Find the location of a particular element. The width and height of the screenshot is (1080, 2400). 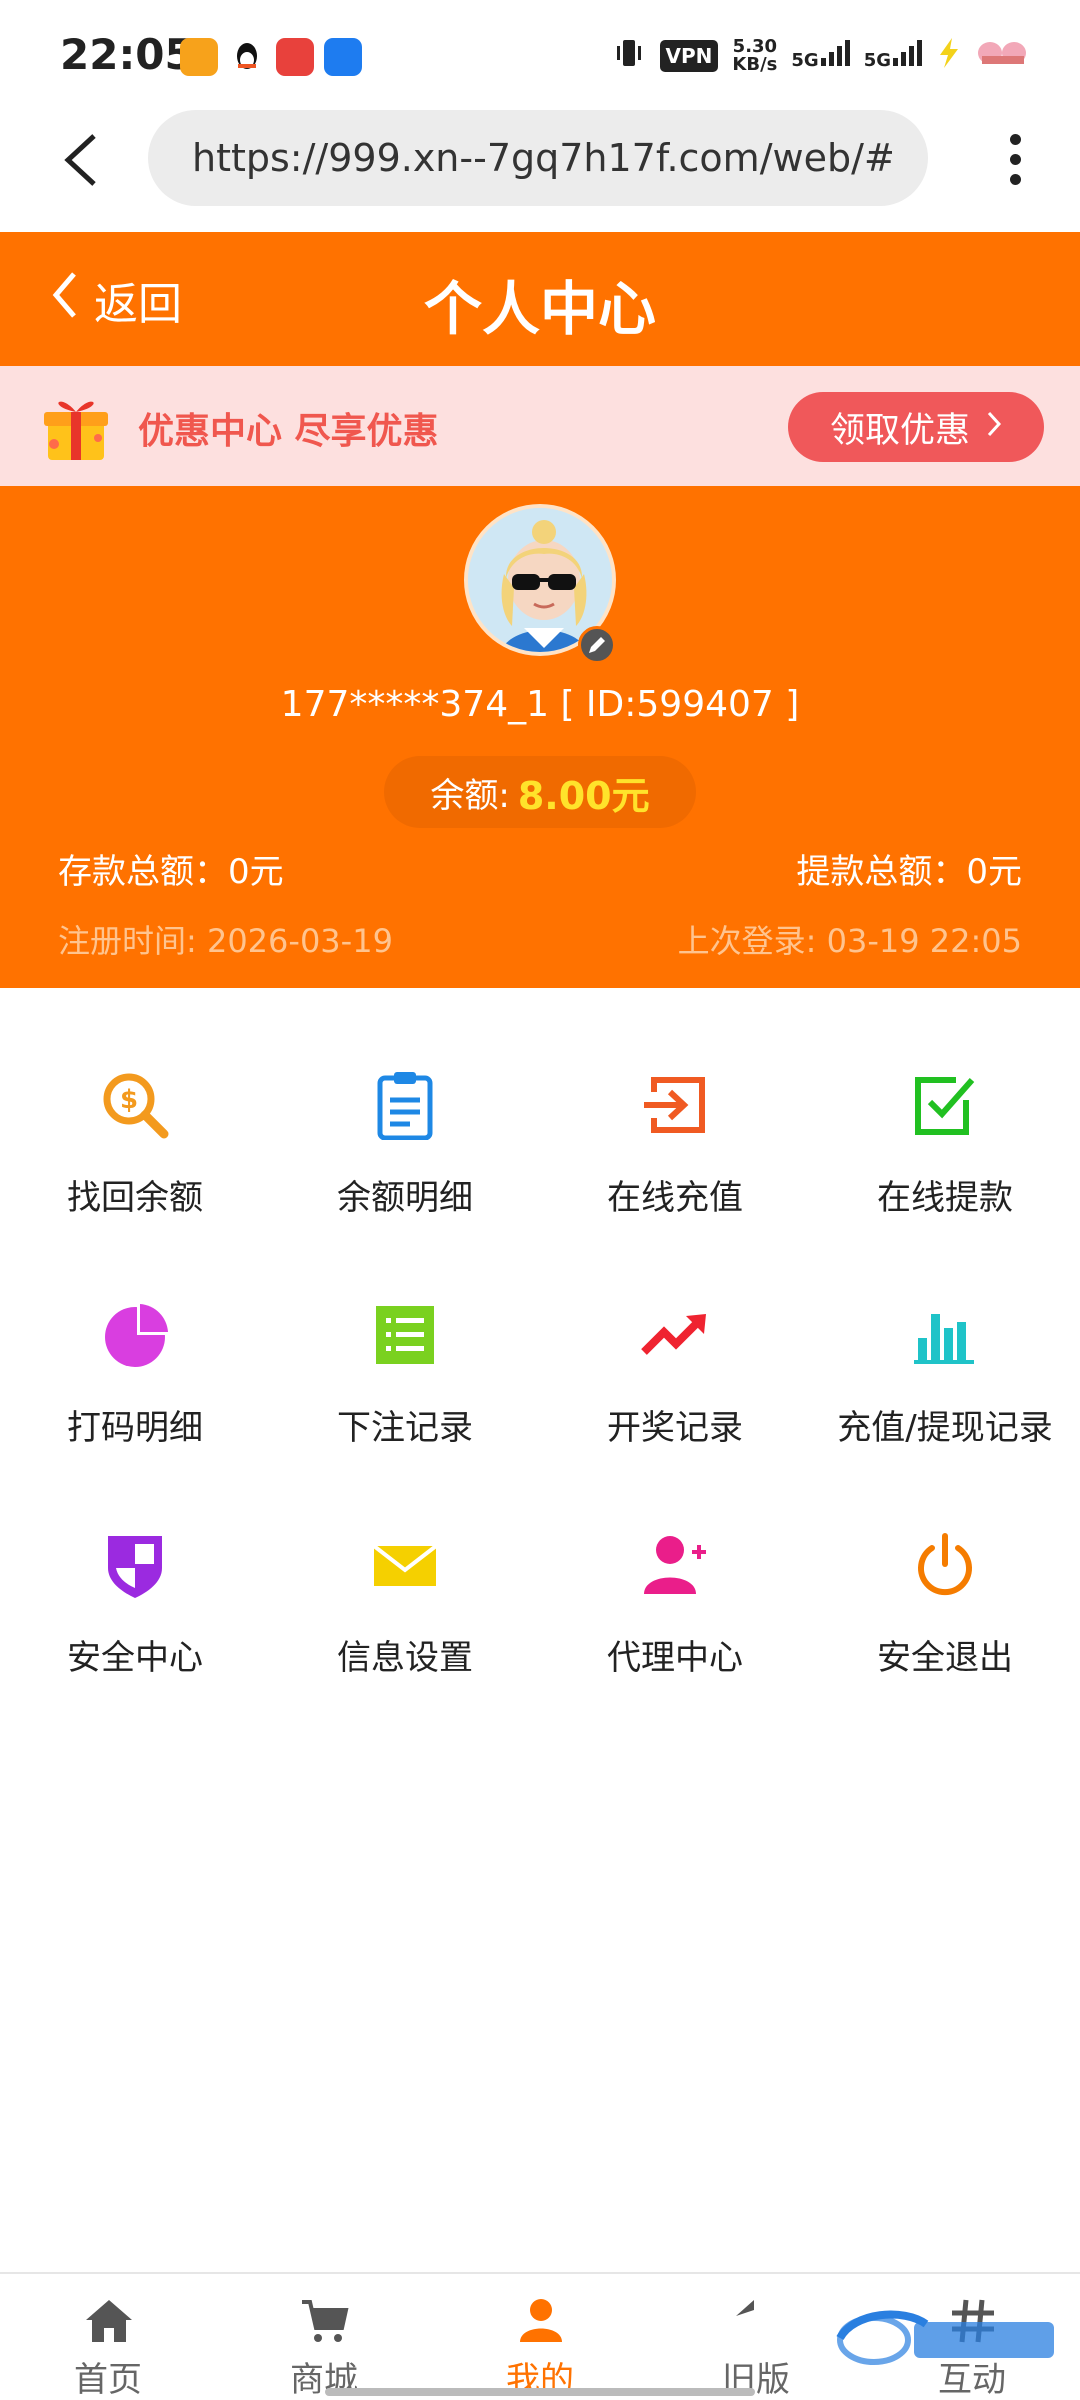

envelope-icon is located at coordinates (405, 1565).